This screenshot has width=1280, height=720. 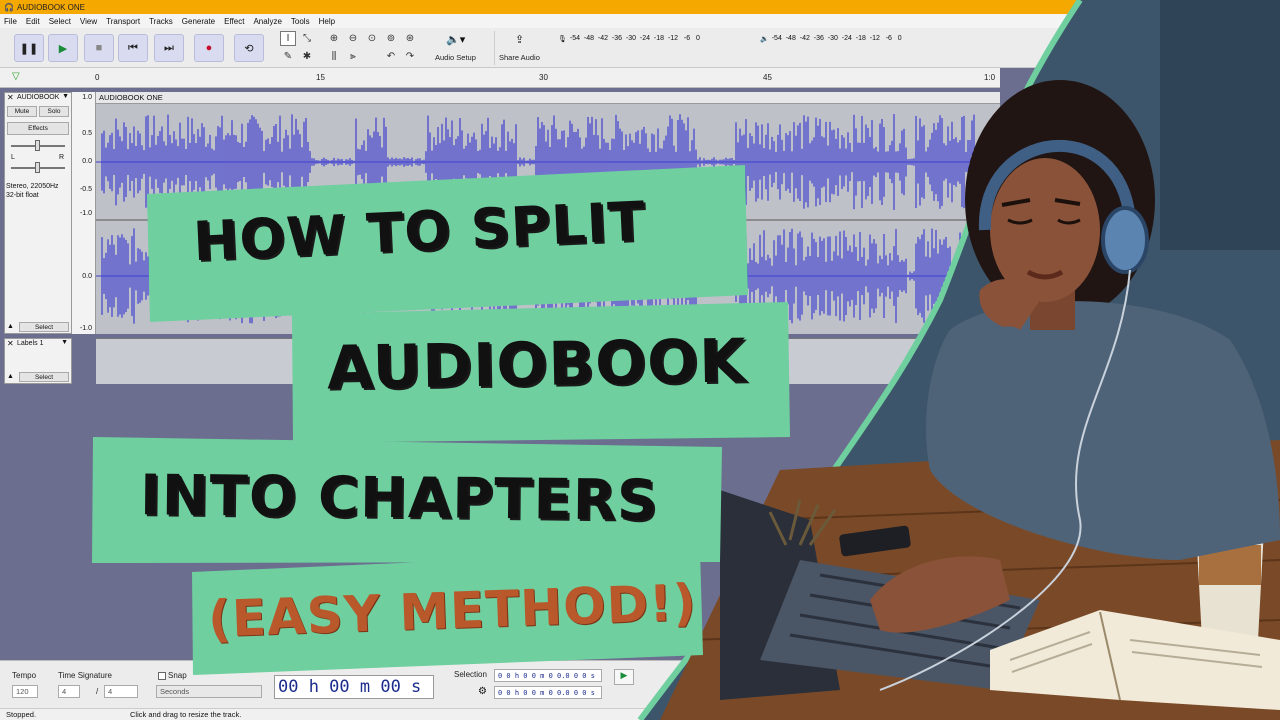 What do you see at coordinates (1125, 240) in the screenshot?
I see `headphone-cup` at bounding box center [1125, 240].